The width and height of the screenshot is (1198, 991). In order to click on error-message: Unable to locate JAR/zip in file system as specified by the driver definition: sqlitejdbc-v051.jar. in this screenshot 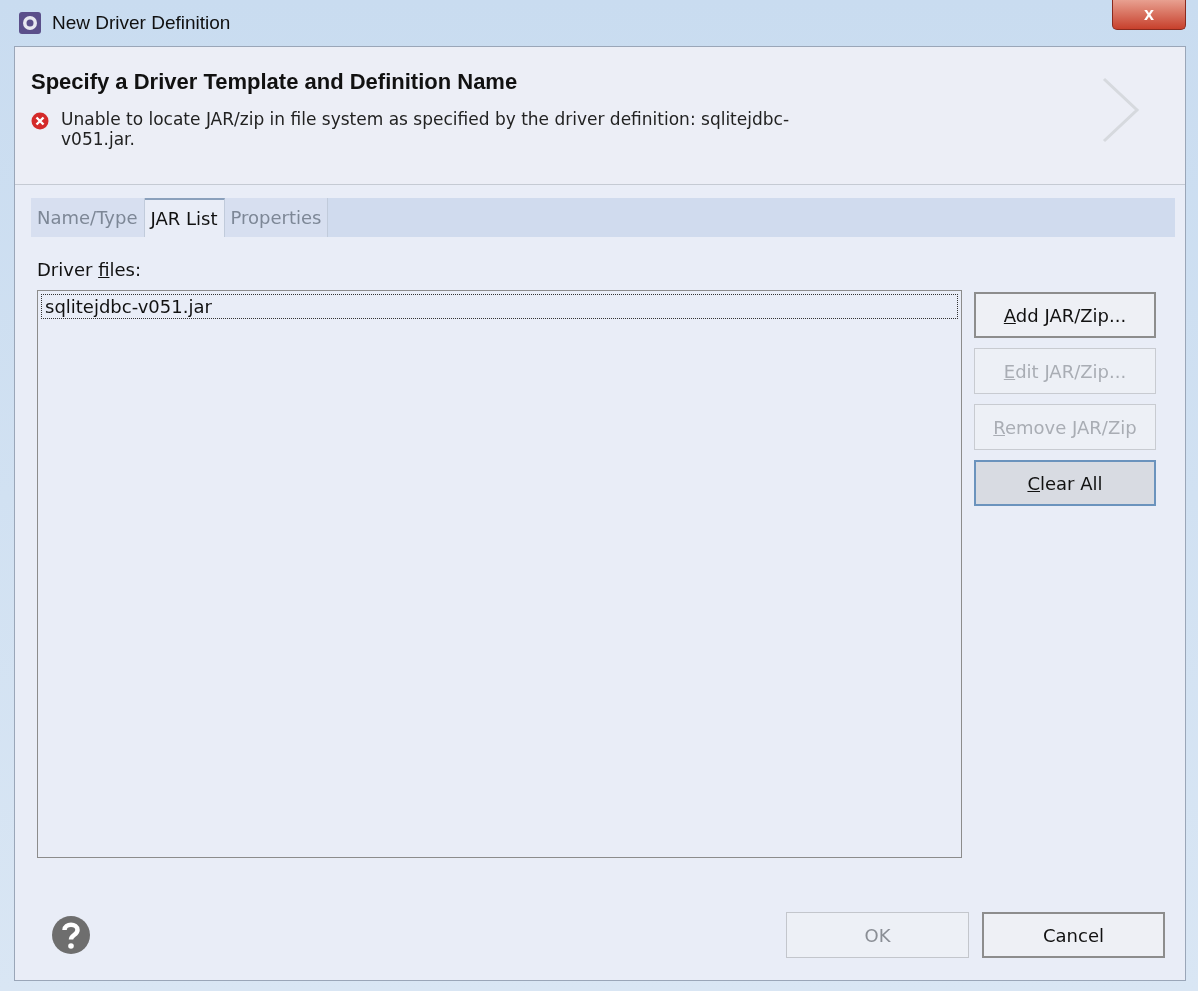, I will do `click(426, 129)`.